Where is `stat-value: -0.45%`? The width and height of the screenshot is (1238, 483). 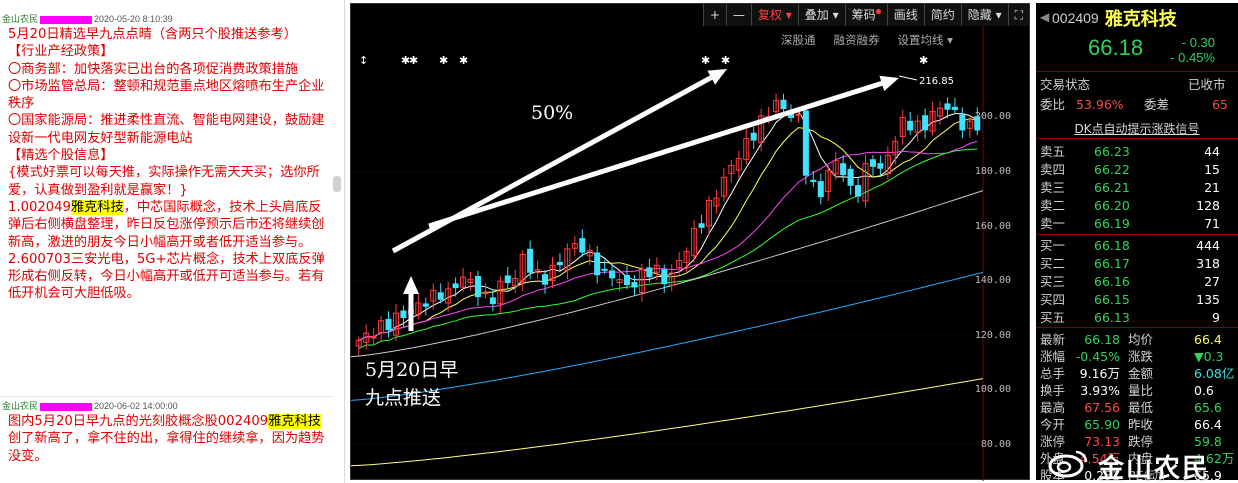 stat-value: -0.45% is located at coordinates (1097, 356).